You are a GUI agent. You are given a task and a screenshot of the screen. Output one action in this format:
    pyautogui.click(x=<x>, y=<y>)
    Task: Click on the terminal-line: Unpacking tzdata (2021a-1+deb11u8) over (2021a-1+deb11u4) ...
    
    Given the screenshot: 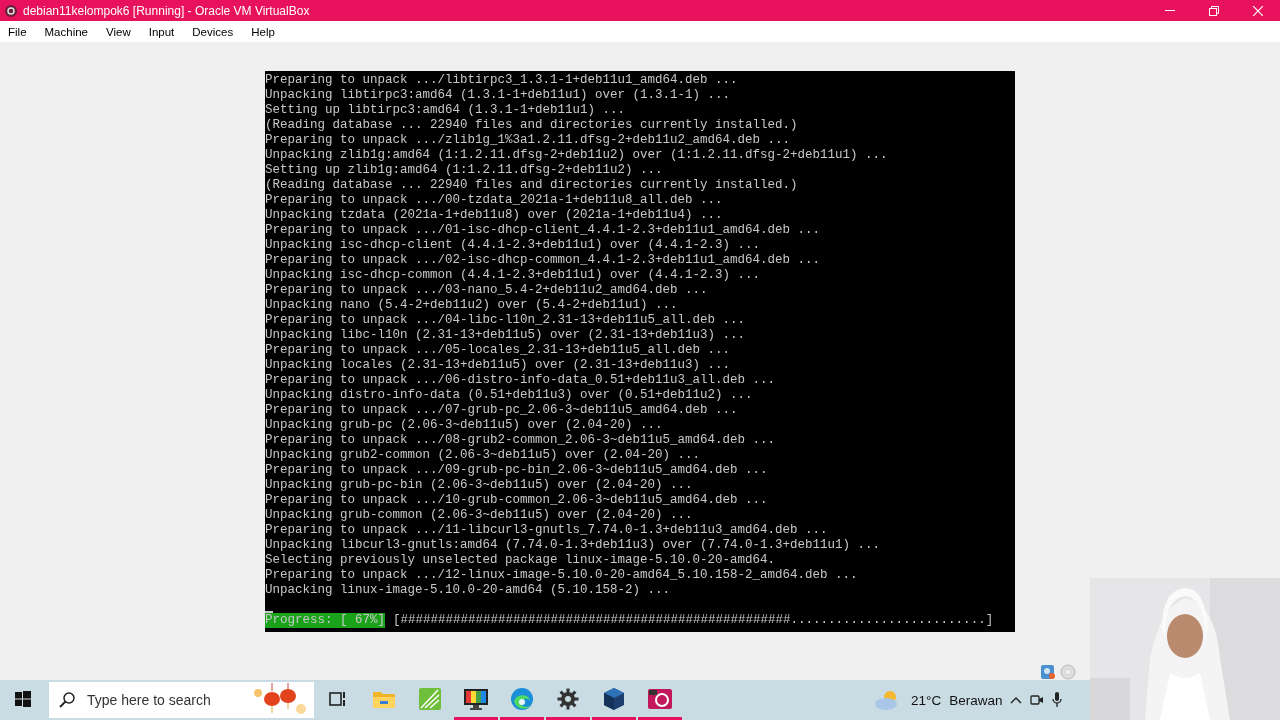 What is the action you would take?
    pyautogui.click(x=494, y=215)
    